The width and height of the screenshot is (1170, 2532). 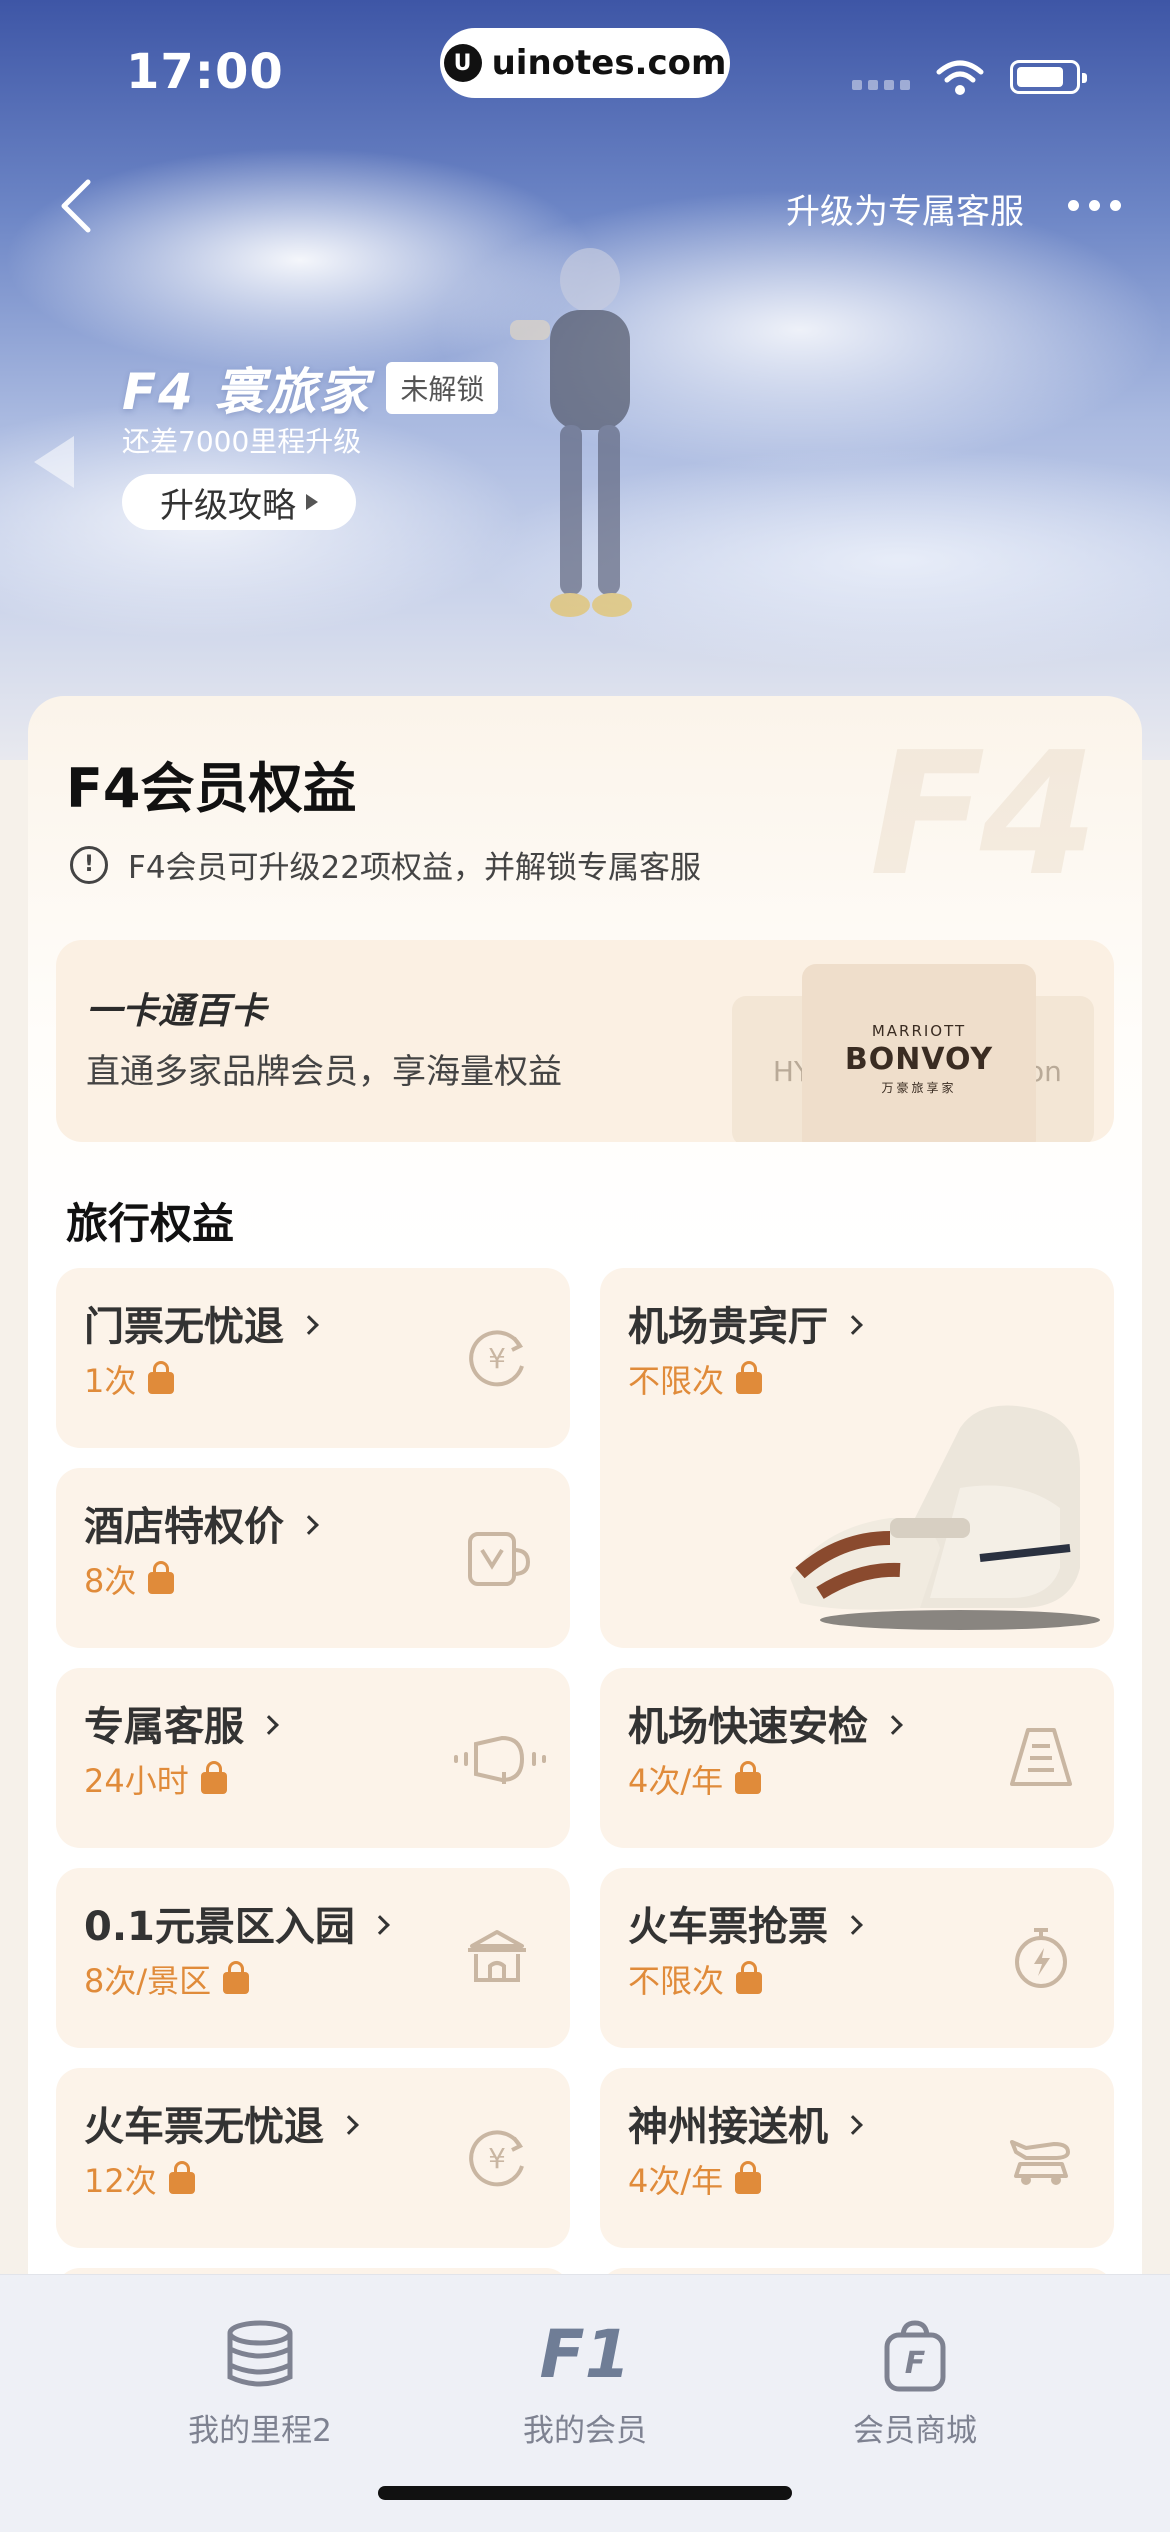 What do you see at coordinates (915, 2363) in the screenshot?
I see `svg-text: F` at bounding box center [915, 2363].